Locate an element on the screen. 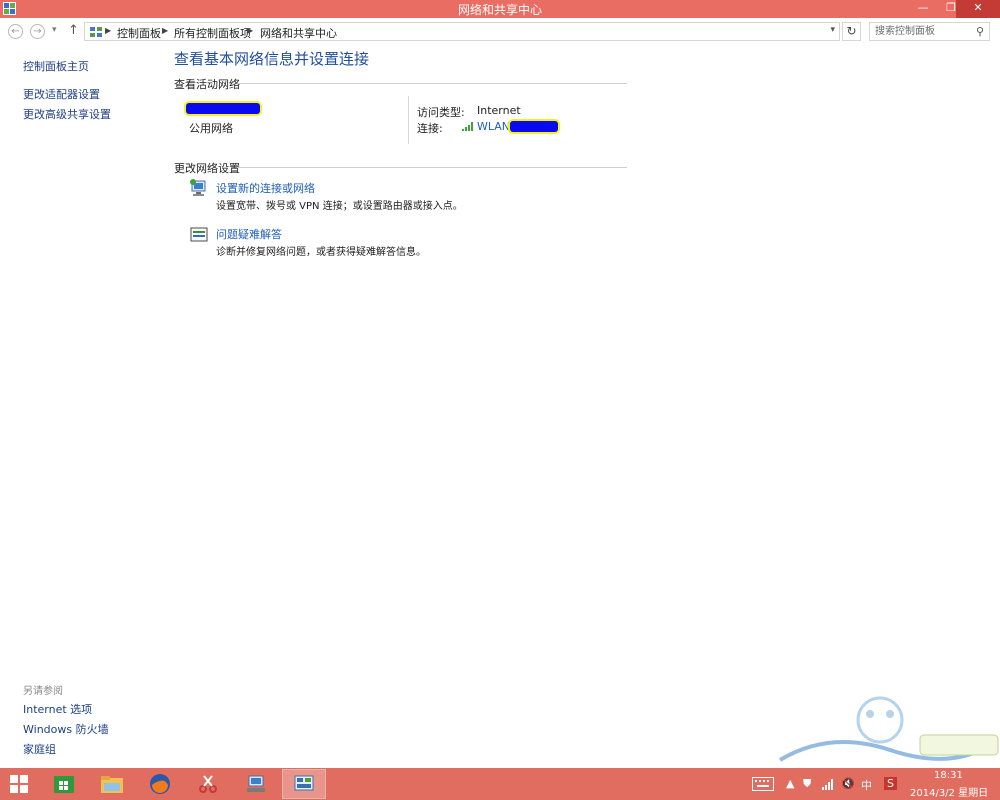 Image resolution: width=1000 pixels, height=800 pixels. forward-arrow-icon: → is located at coordinates (37, 31).